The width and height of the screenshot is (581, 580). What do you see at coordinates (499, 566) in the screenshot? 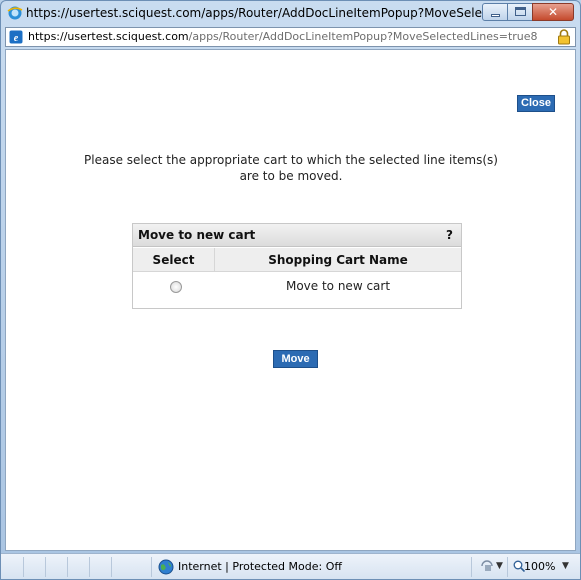
I see `security-dropdown-arrow-icon: ▼` at bounding box center [499, 566].